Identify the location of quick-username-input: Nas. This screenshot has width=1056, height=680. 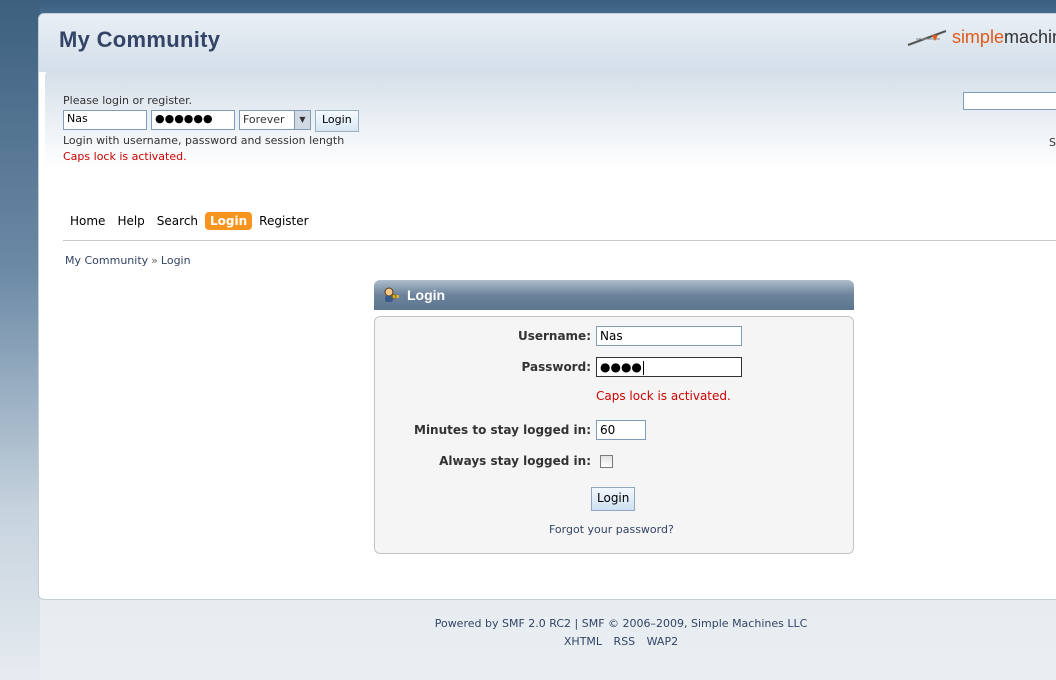
(105, 120).